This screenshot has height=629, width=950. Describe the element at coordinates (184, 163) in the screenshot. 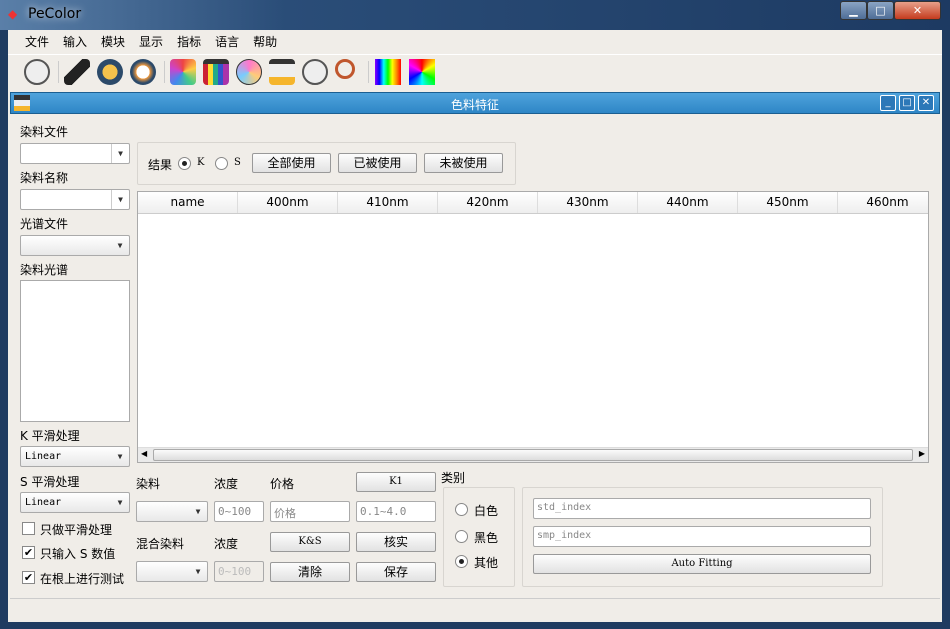

I see `radio-k` at that location.